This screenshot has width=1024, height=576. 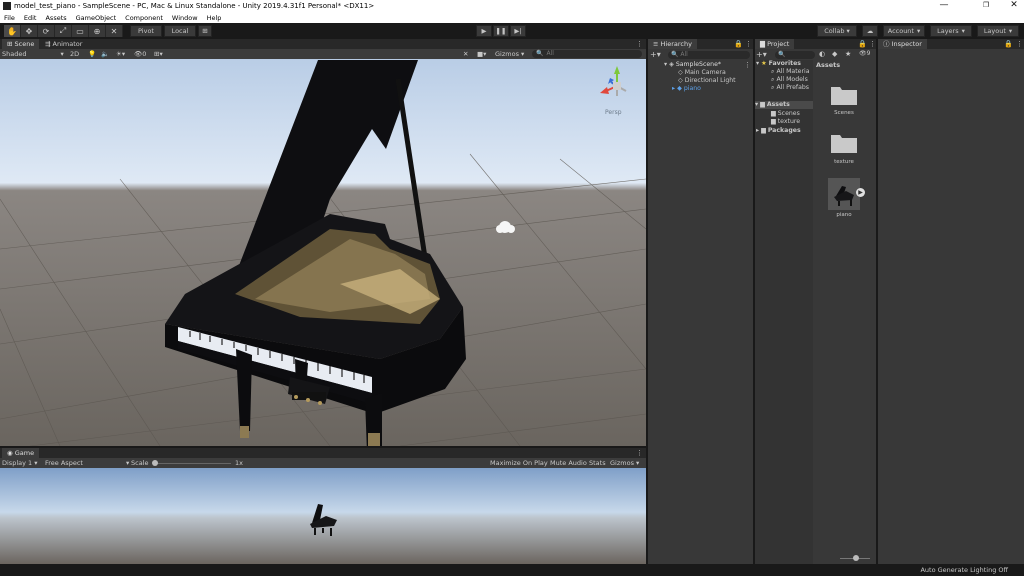 I want to click on account-dropdown: Account ▾, so click(x=904, y=31).